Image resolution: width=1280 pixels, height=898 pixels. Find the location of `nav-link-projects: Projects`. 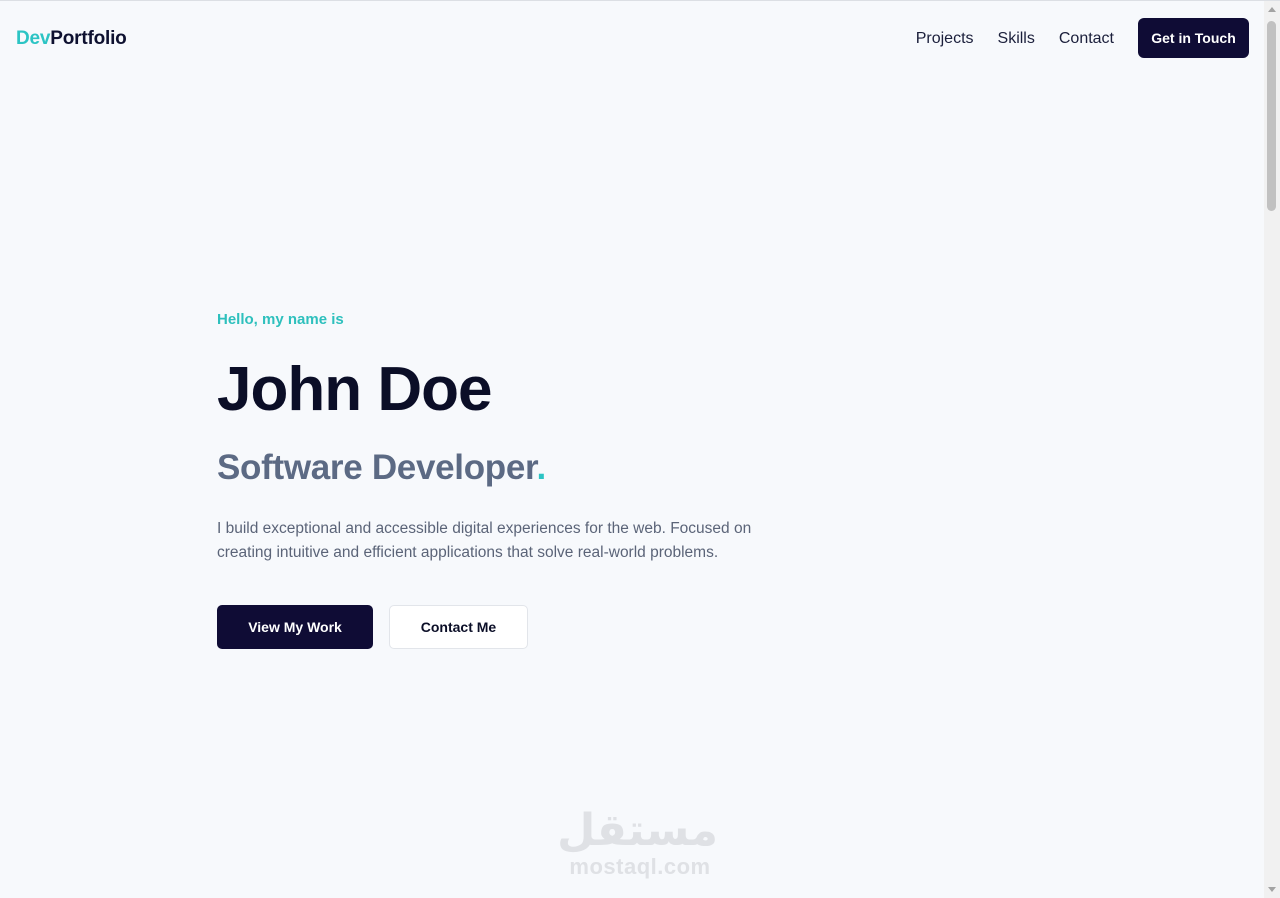

nav-link-projects: Projects is located at coordinates (945, 39).